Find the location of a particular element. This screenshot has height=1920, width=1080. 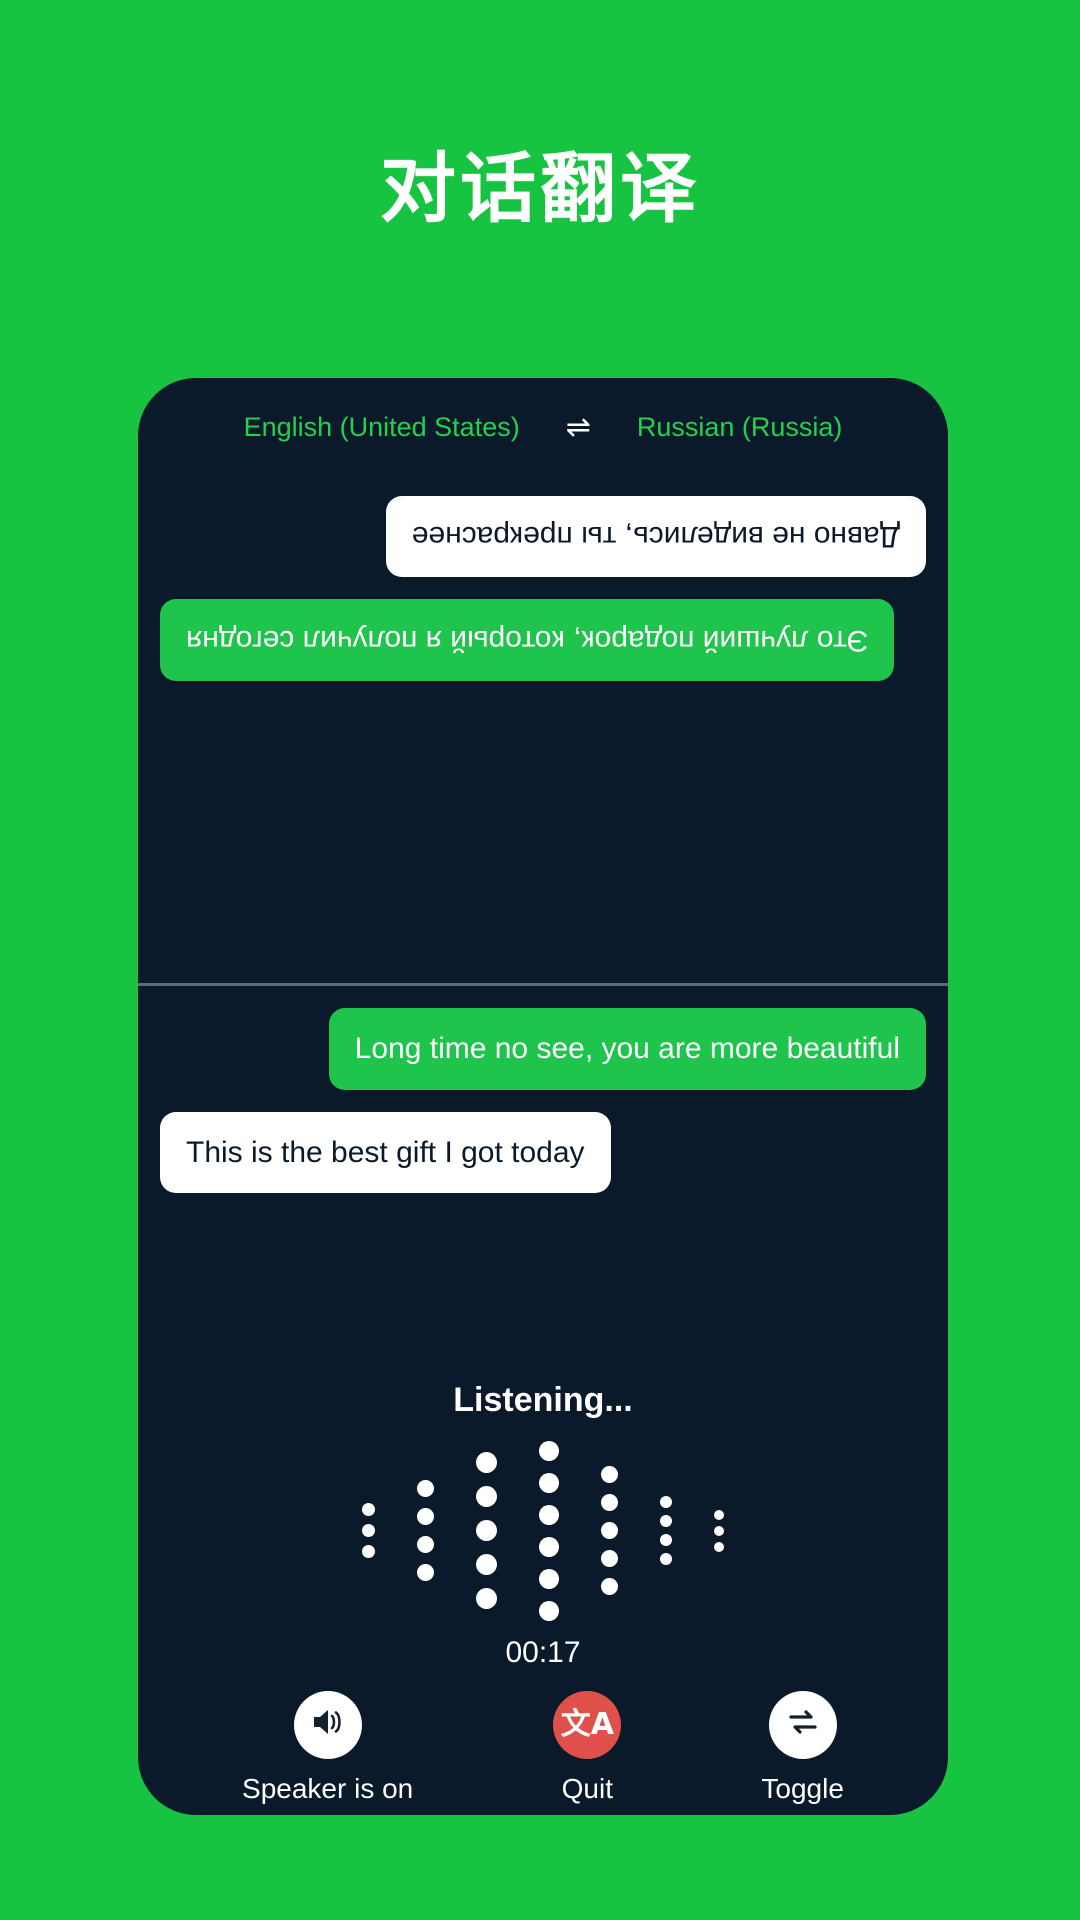

quit-button: 文A Quit is located at coordinates (587, 1748).